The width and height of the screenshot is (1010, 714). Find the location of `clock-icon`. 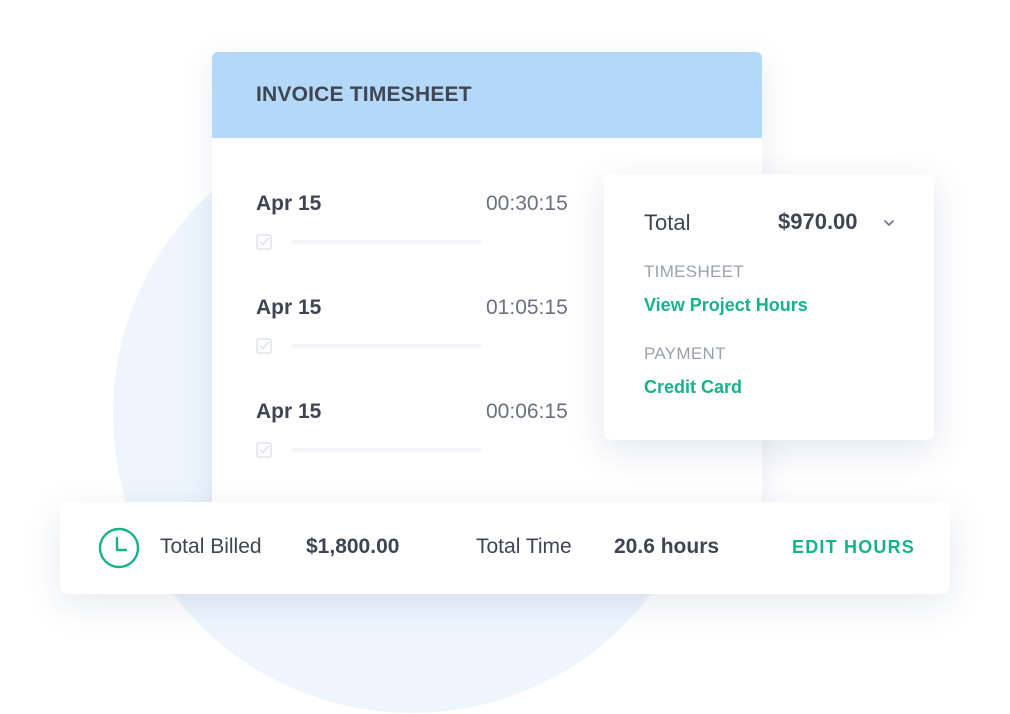

clock-icon is located at coordinates (119, 548).